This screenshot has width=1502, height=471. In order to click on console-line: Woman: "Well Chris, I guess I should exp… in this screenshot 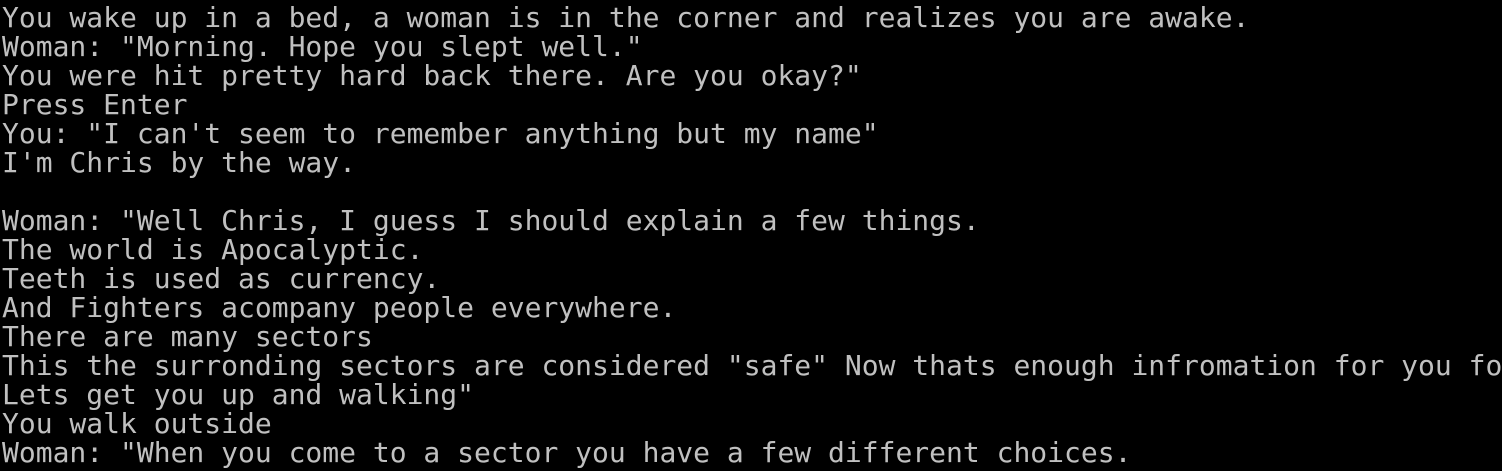, I will do `click(491, 220)`.